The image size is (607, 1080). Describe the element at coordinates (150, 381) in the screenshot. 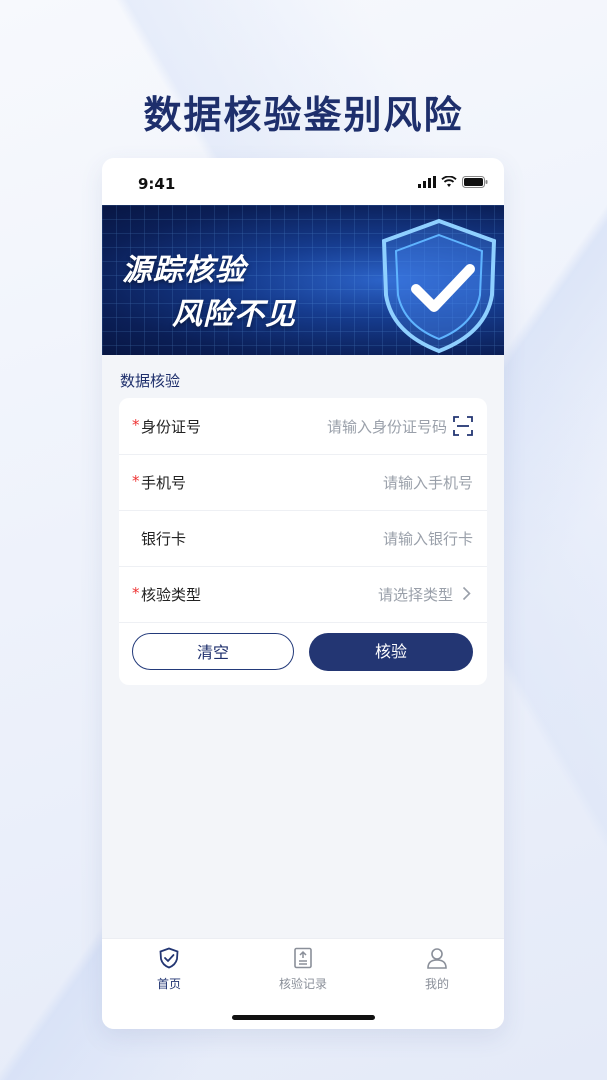

I see `section-title: 数据核验` at that location.